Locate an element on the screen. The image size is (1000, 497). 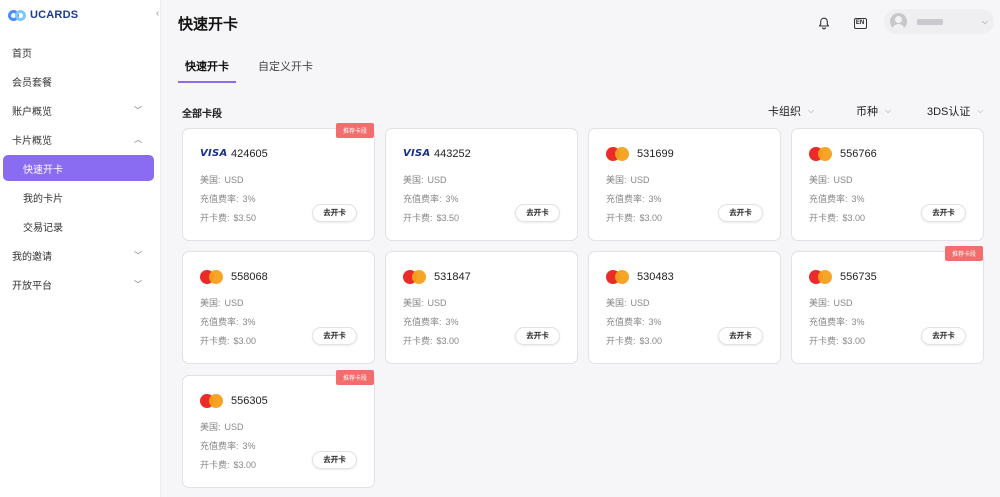
sidebar-nav: 首页 会员套餐 账户概览 ﹀ 卡片概览 ︿ 快速开卡我的卡片交易记录我的邀请 ﹀ 开放平台 ﹀ is located at coordinates (80, 168).